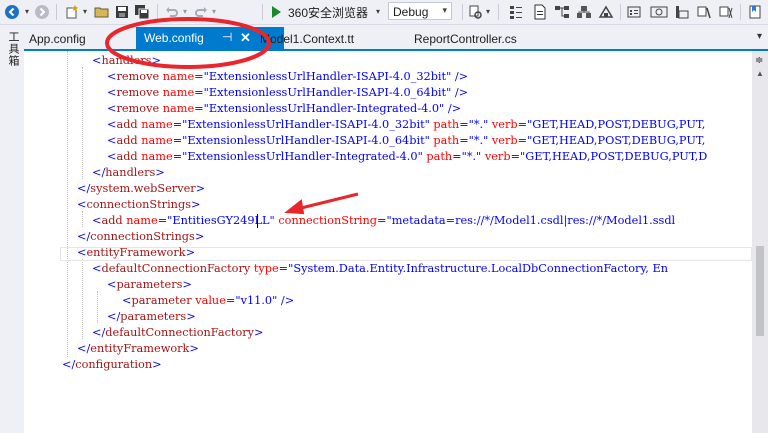 Image resolution: width=768 pixels, height=433 pixels. What do you see at coordinates (174, 38) in the screenshot?
I see `tab-label: Web.config` at bounding box center [174, 38].